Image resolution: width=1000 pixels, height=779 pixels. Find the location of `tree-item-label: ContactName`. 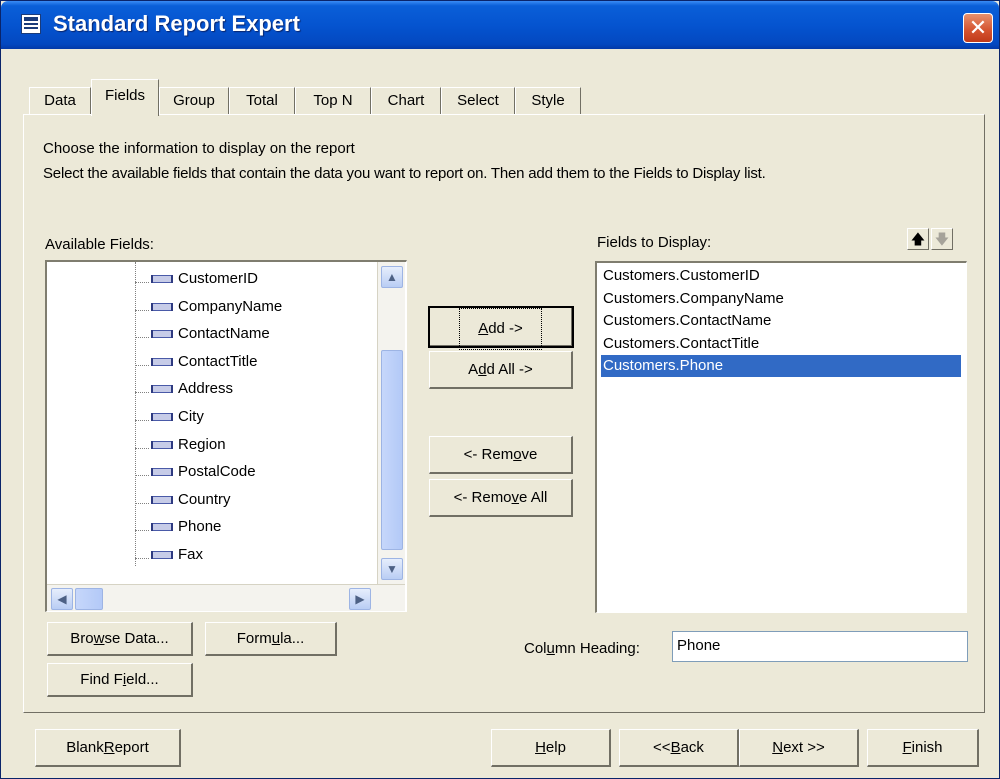

tree-item-label: ContactName is located at coordinates (224, 334).